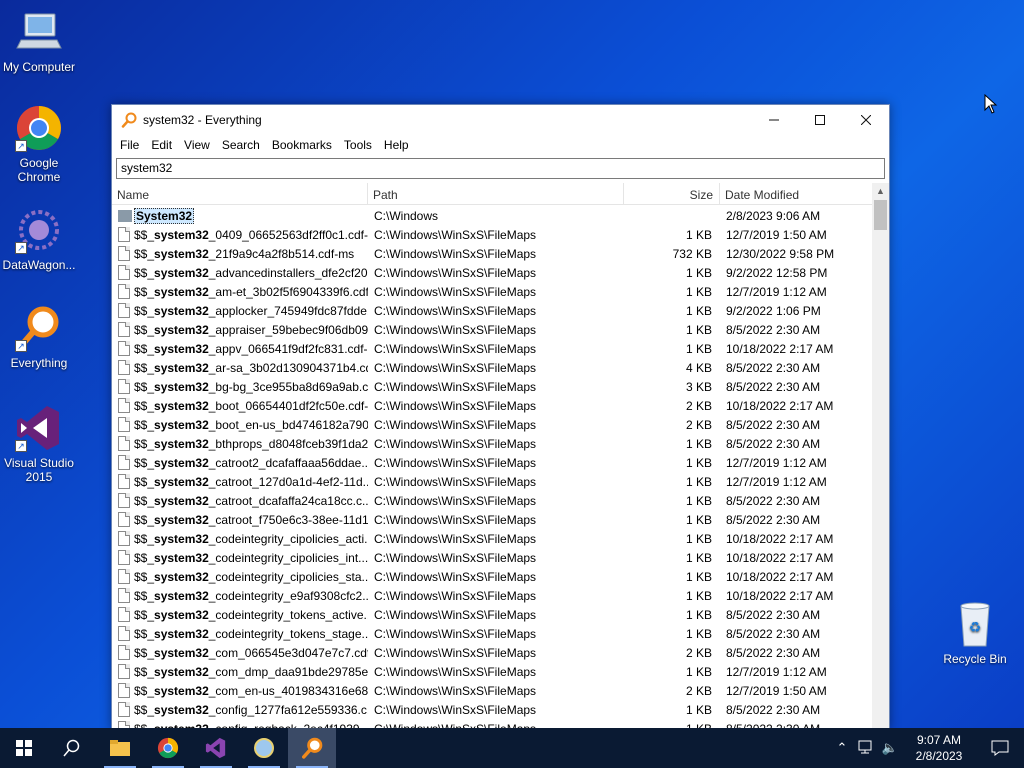 The image size is (1024, 768). I want to click on title-bar: system32 - Everything, so click(500, 120).